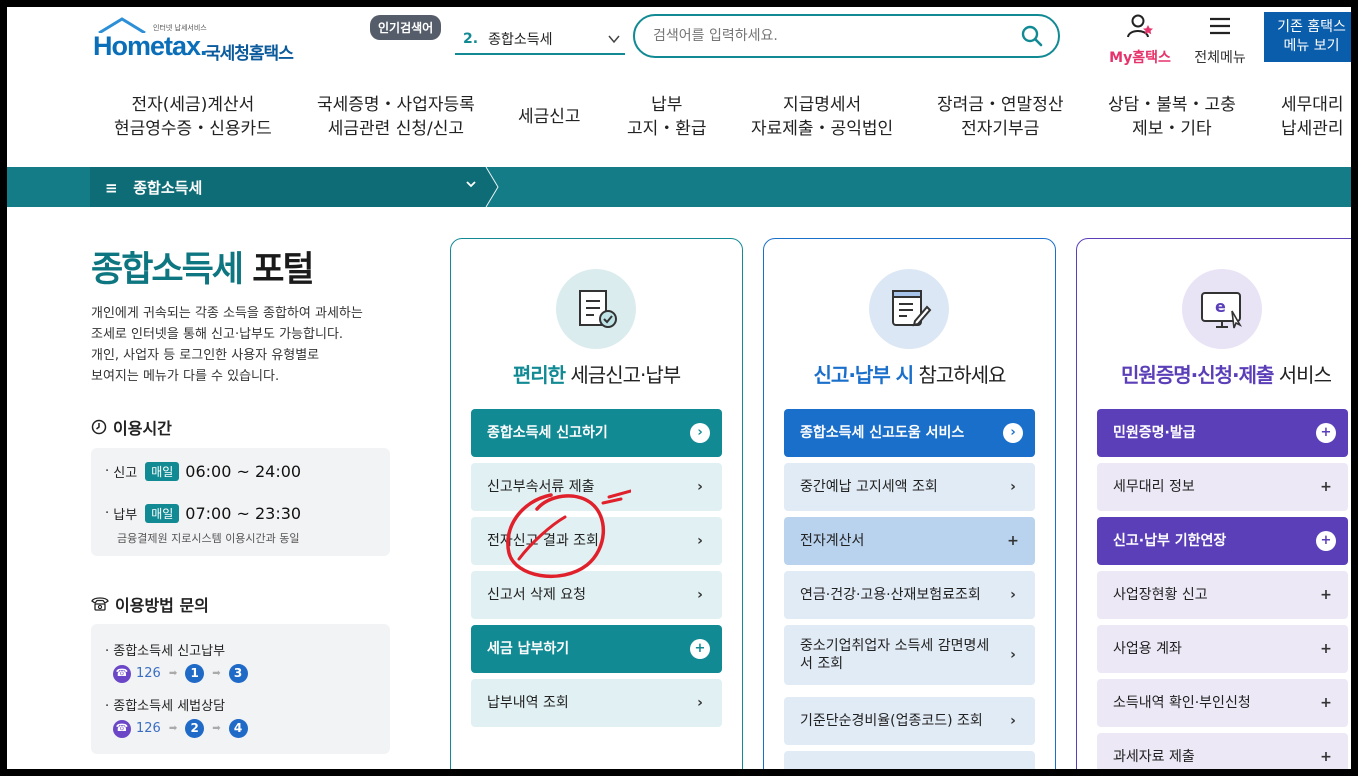 The image size is (1358, 776). What do you see at coordinates (396, 117) in the screenshot?
I see `gnb-item-certificates: 국세증명・사업자등록세금관련 신청/신고` at bounding box center [396, 117].